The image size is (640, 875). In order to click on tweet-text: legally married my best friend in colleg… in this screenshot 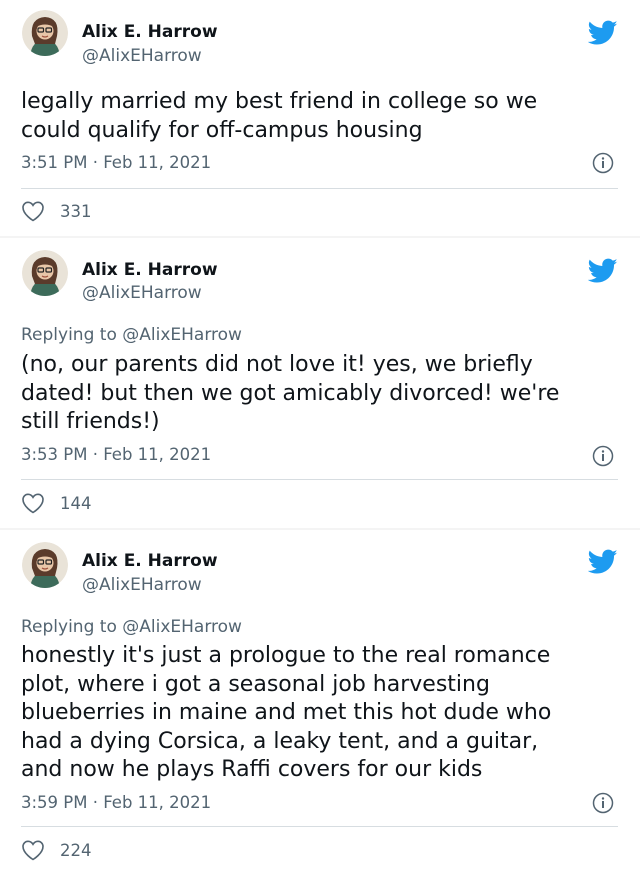, I will do `click(279, 116)`.